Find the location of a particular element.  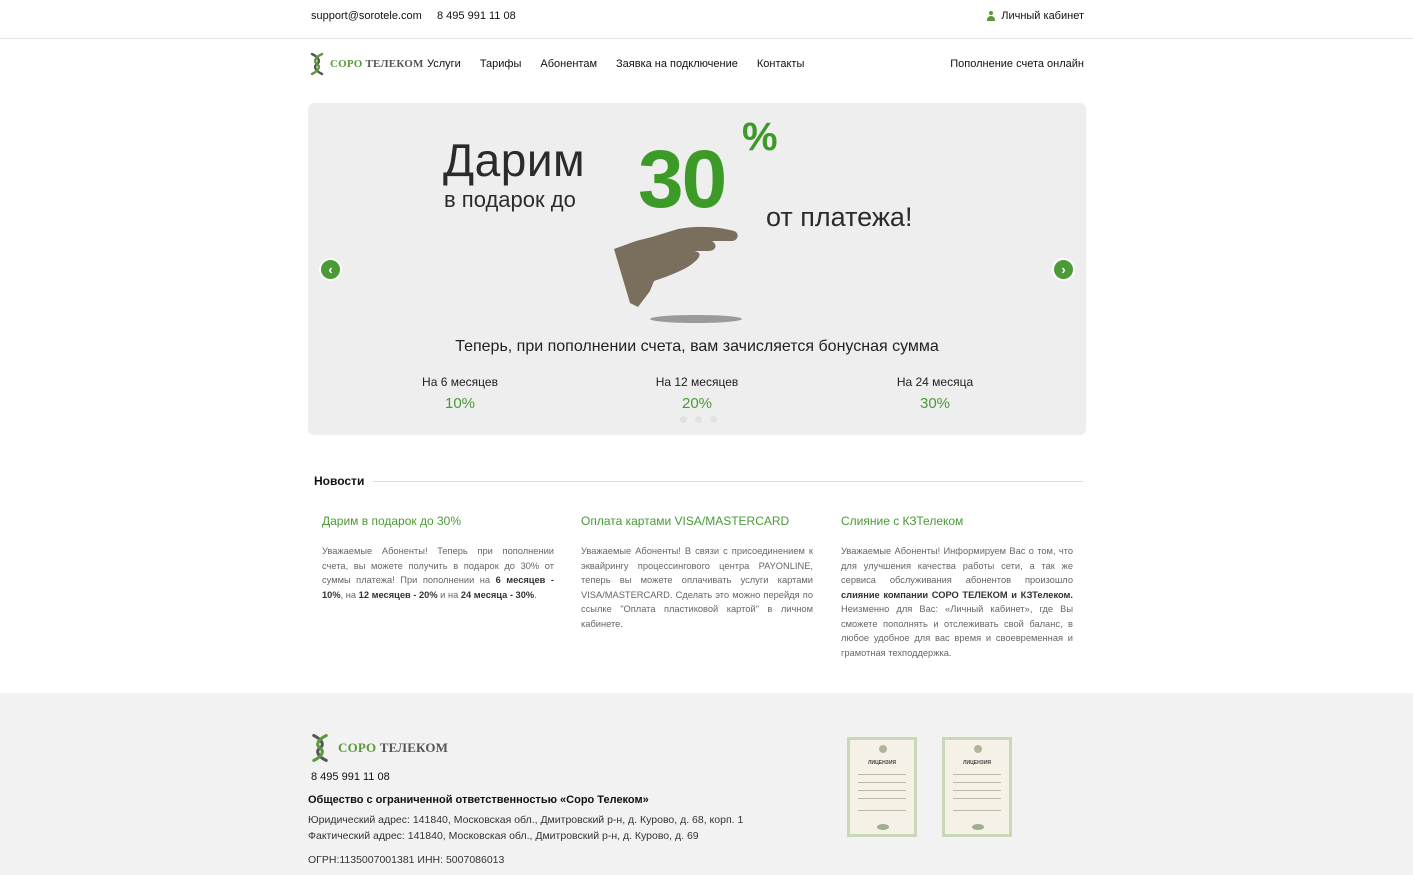

slider-next-button: › is located at coordinates (1063, 269).